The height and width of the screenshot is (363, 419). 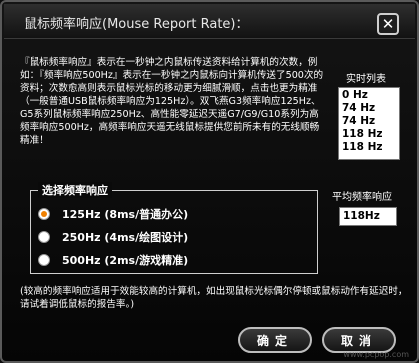 I want to click on realtime-list-label: 实时列表, so click(x=366, y=79).